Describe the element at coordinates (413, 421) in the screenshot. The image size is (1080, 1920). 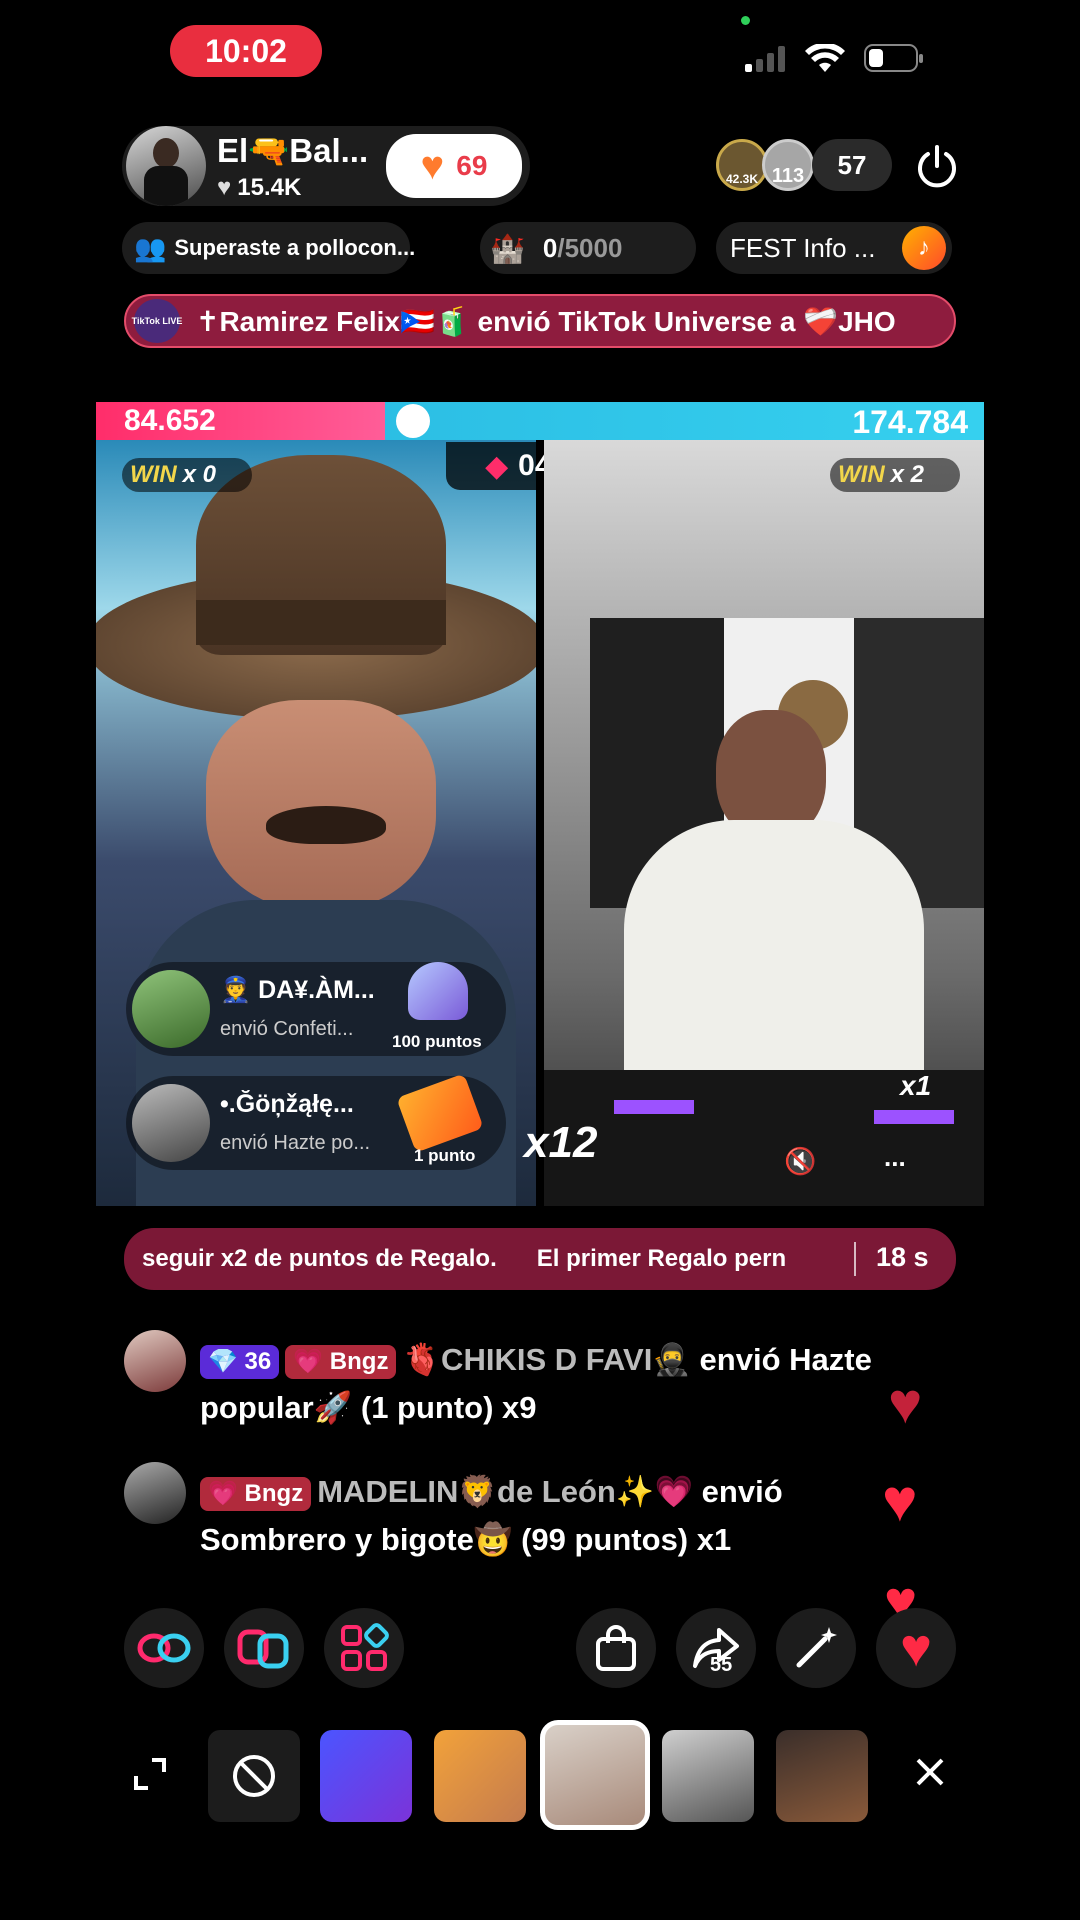
I see `comet-icon` at that location.